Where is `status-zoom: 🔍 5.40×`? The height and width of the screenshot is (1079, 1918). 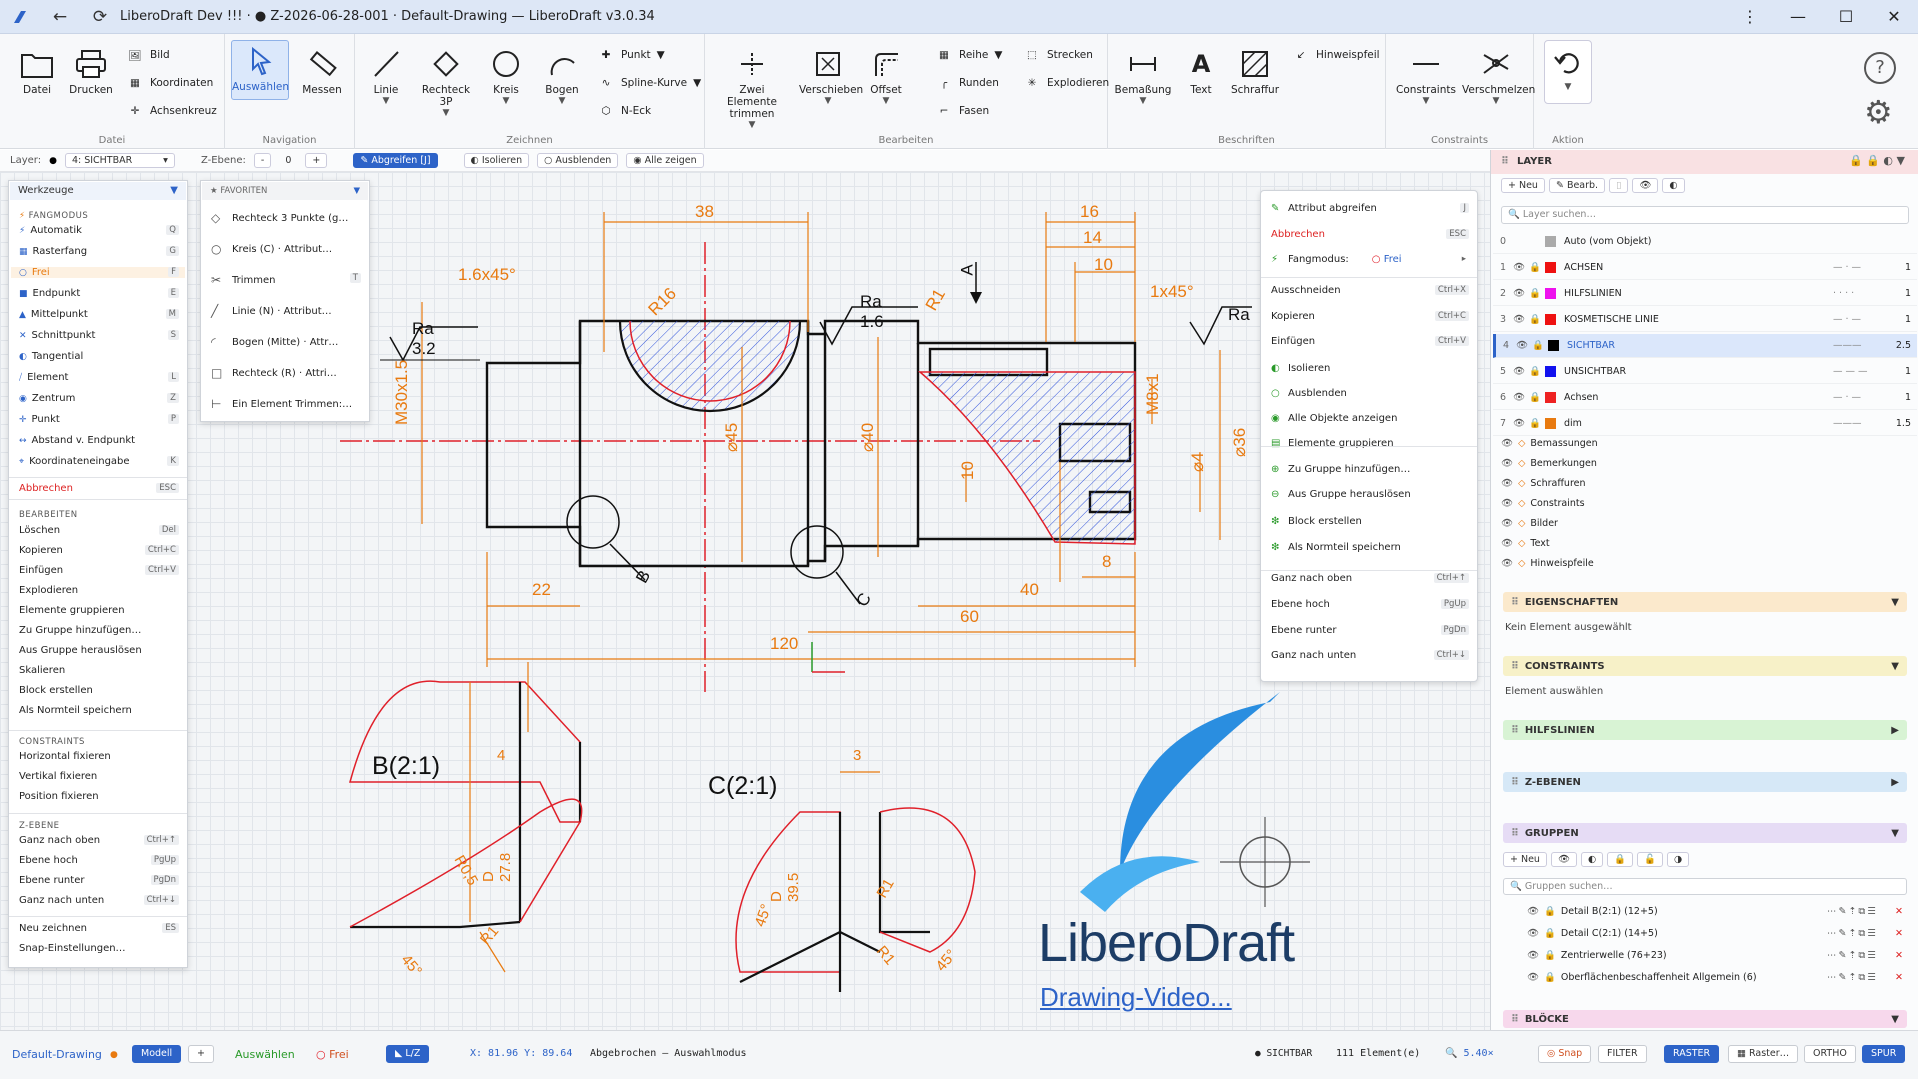
status-zoom: 🔍 5.40× is located at coordinates (1469, 1053).